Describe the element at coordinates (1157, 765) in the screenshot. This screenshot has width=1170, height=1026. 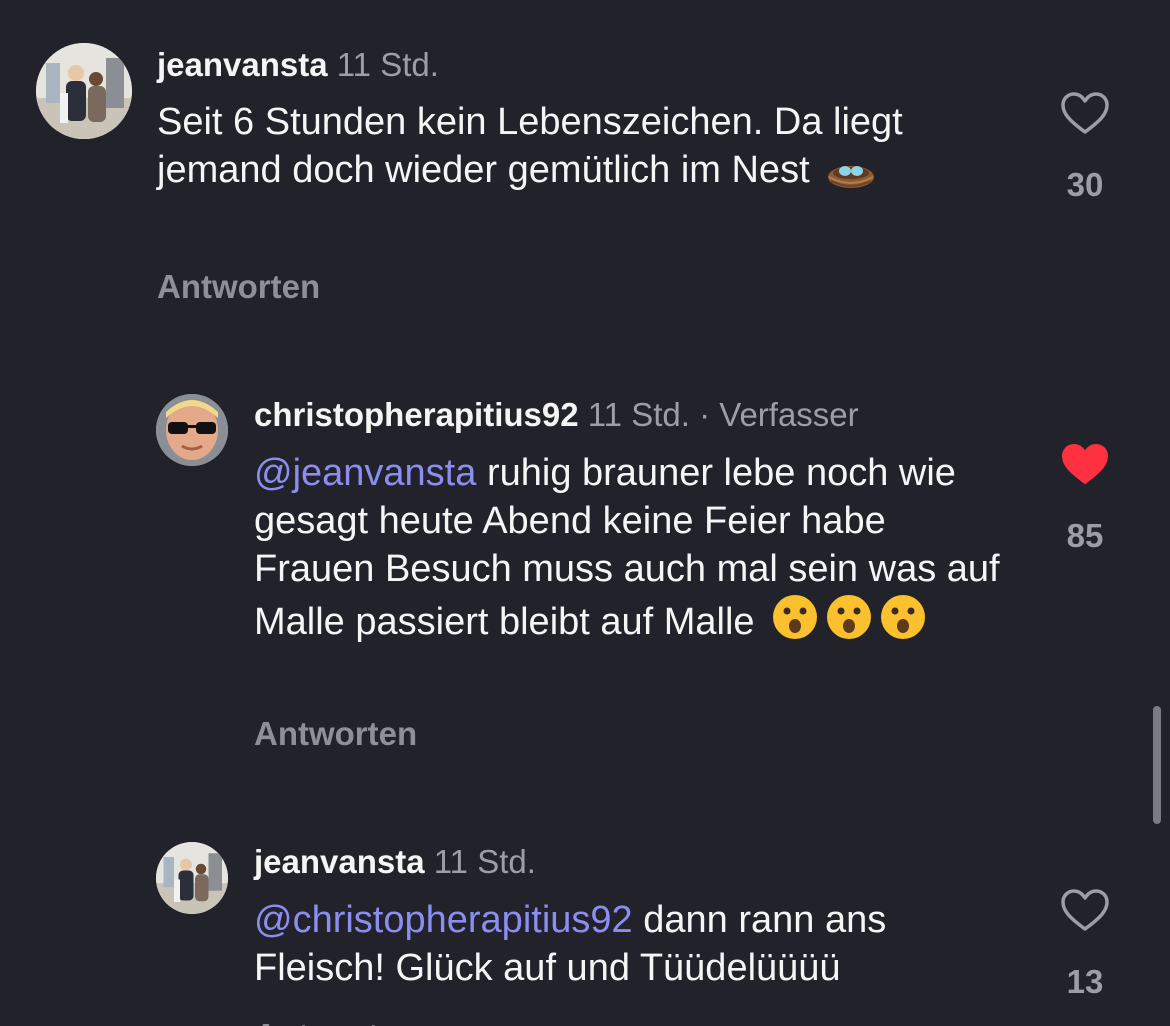
I see `scrollbar` at that location.